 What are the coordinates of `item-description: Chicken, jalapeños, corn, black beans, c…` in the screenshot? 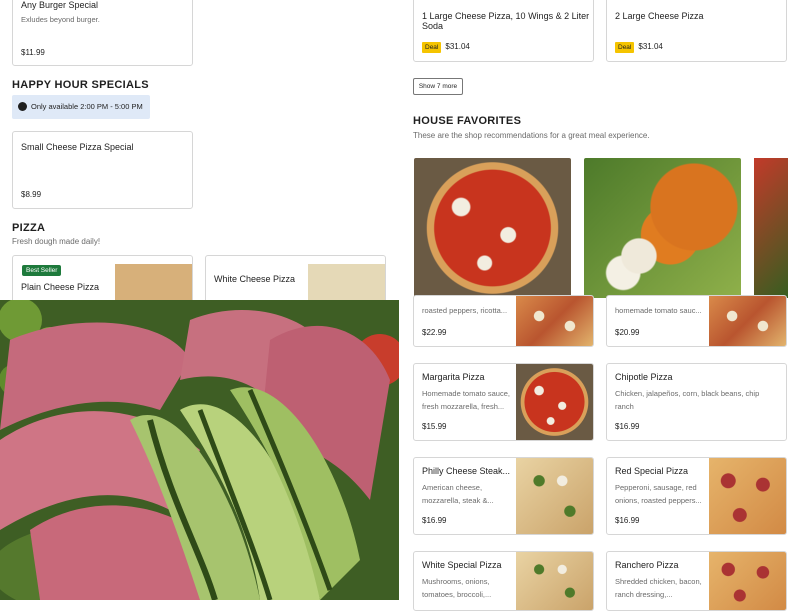 It's located at (687, 400).